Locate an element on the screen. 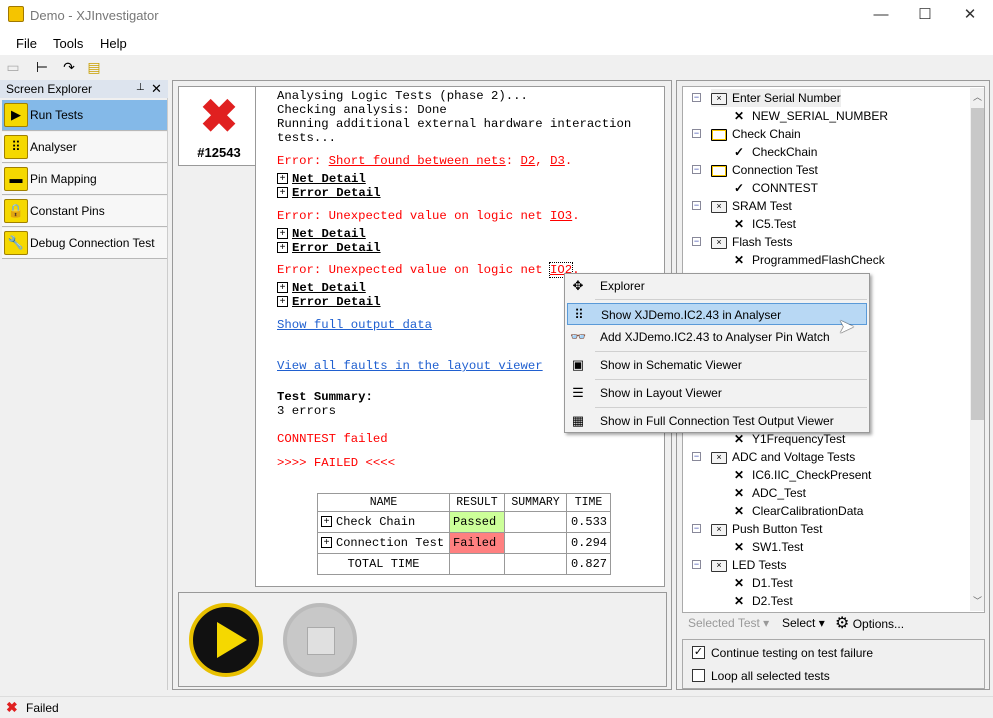 This screenshot has width=993, height=718. tree-item: ✕ IC6.IIC_CheckPresent is located at coordinates (801, 475).